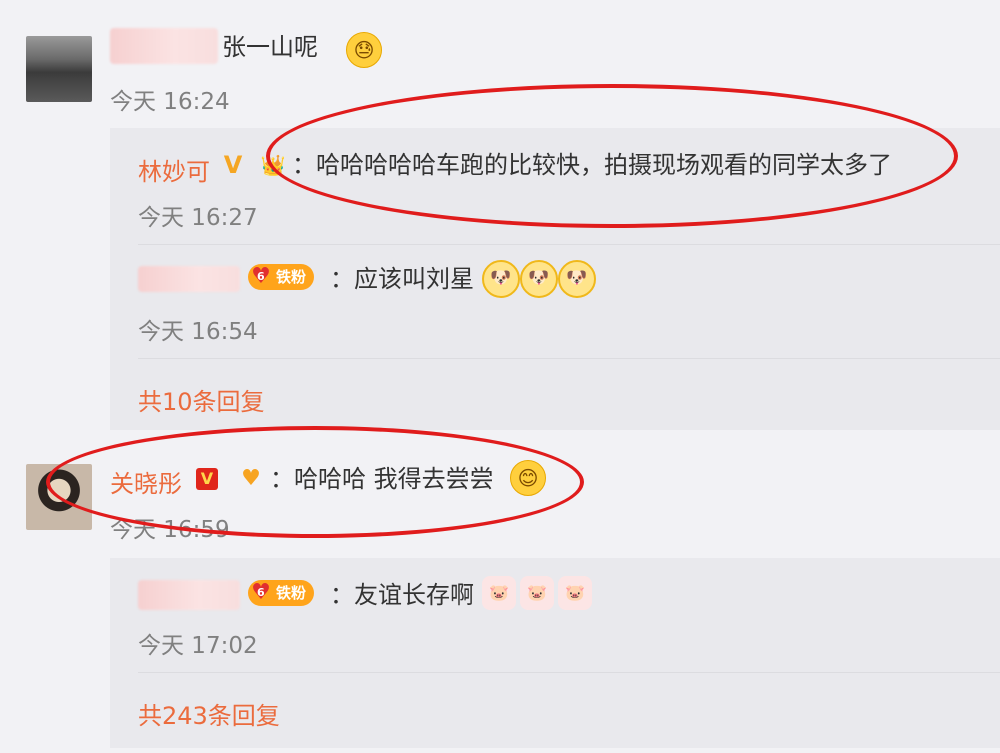 The width and height of the screenshot is (1000, 753). Describe the element at coordinates (402, 595) in the screenshot. I see `reply-text: ：友谊长存啊` at that location.